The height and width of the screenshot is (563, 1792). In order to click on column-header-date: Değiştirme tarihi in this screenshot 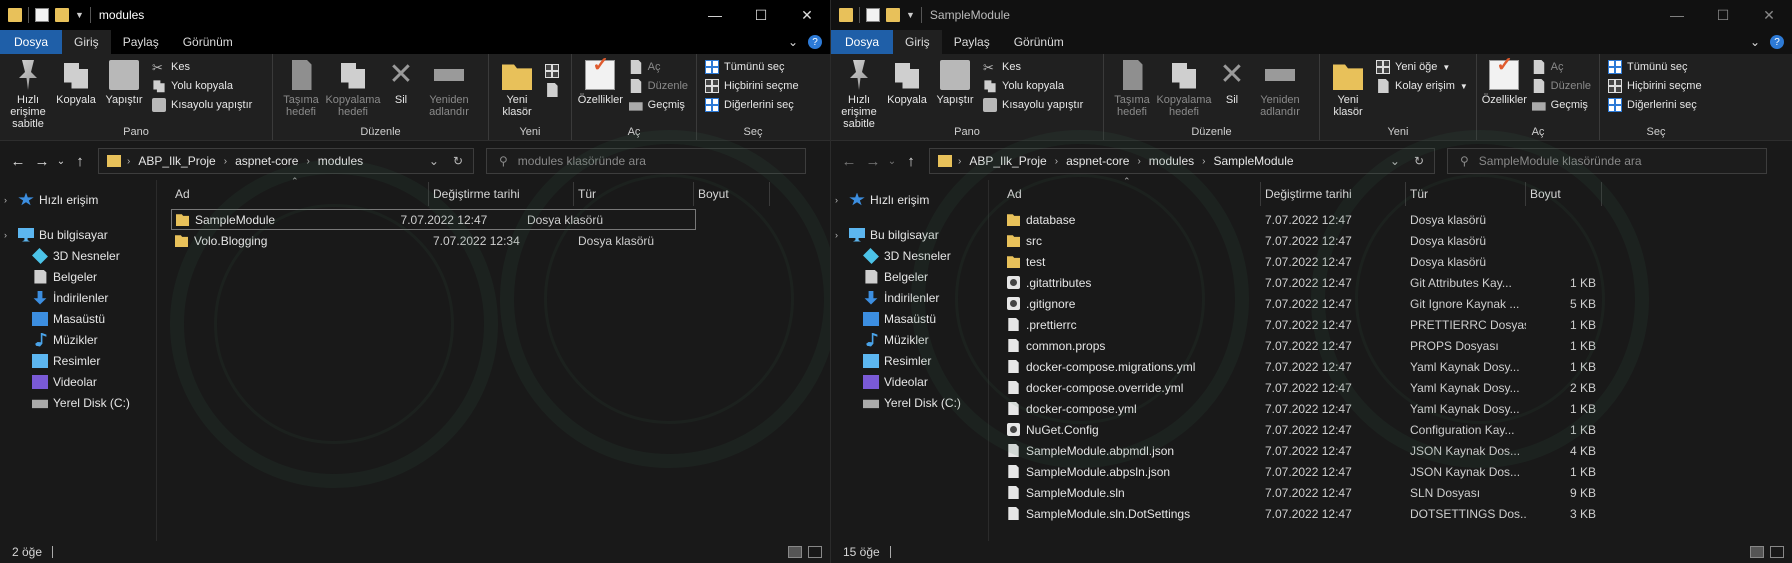, I will do `click(501, 194)`.